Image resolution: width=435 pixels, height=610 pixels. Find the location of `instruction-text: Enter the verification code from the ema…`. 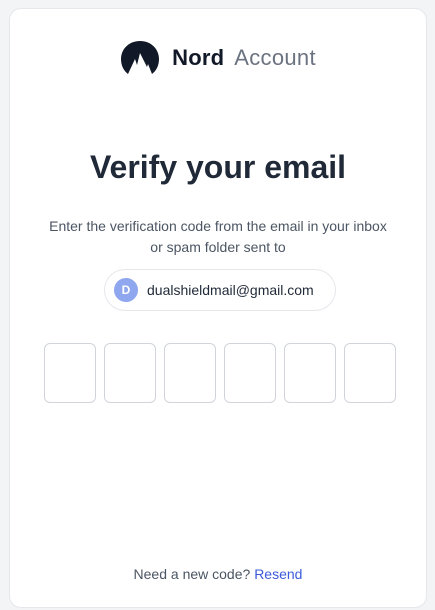

instruction-text: Enter the verification code from the ema… is located at coordinates (218, 237).